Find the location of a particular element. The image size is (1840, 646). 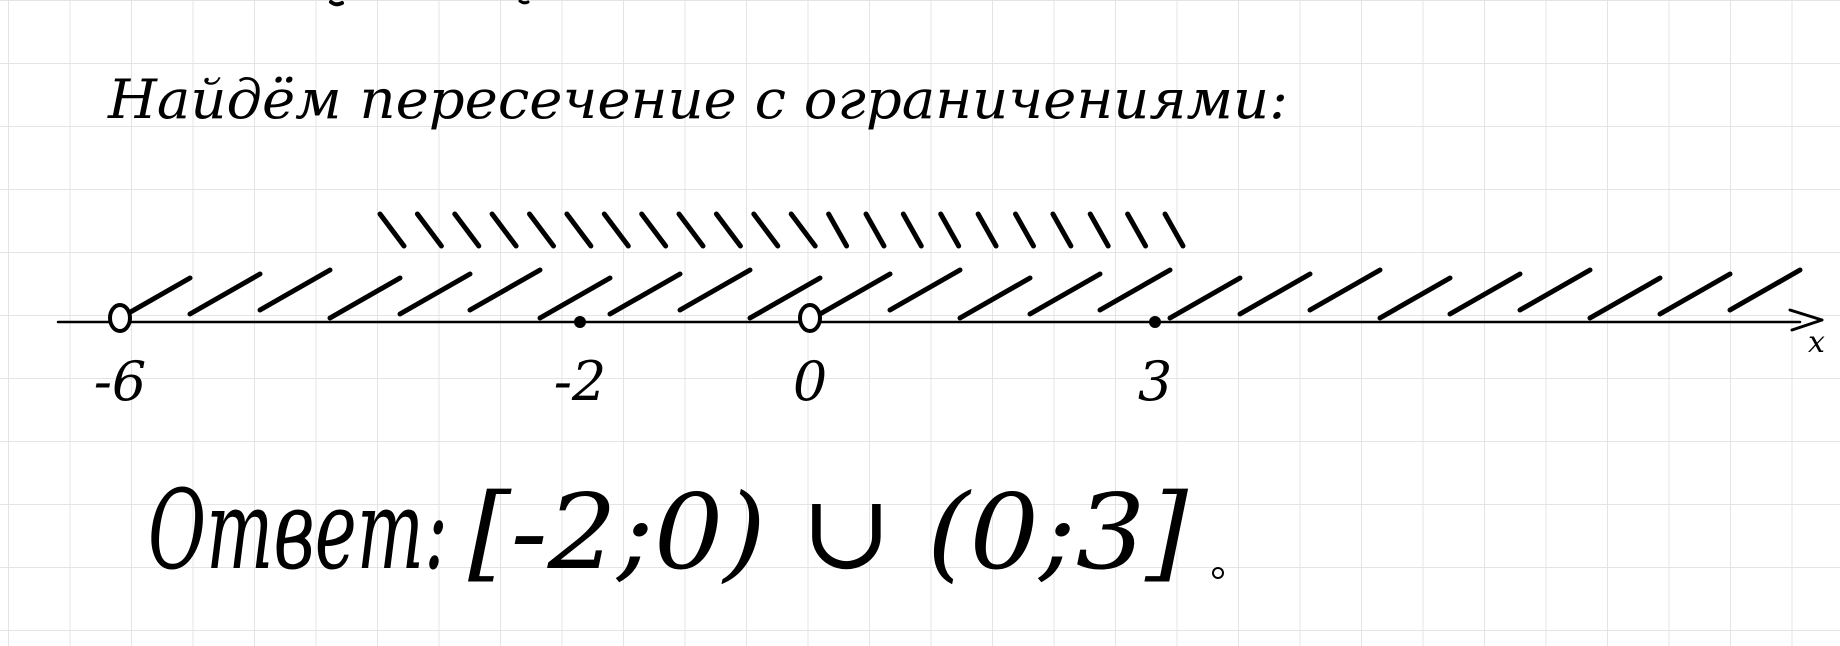

heading-text: Найдём пересечение с ограничениями: is located at coordinates (697, 99).